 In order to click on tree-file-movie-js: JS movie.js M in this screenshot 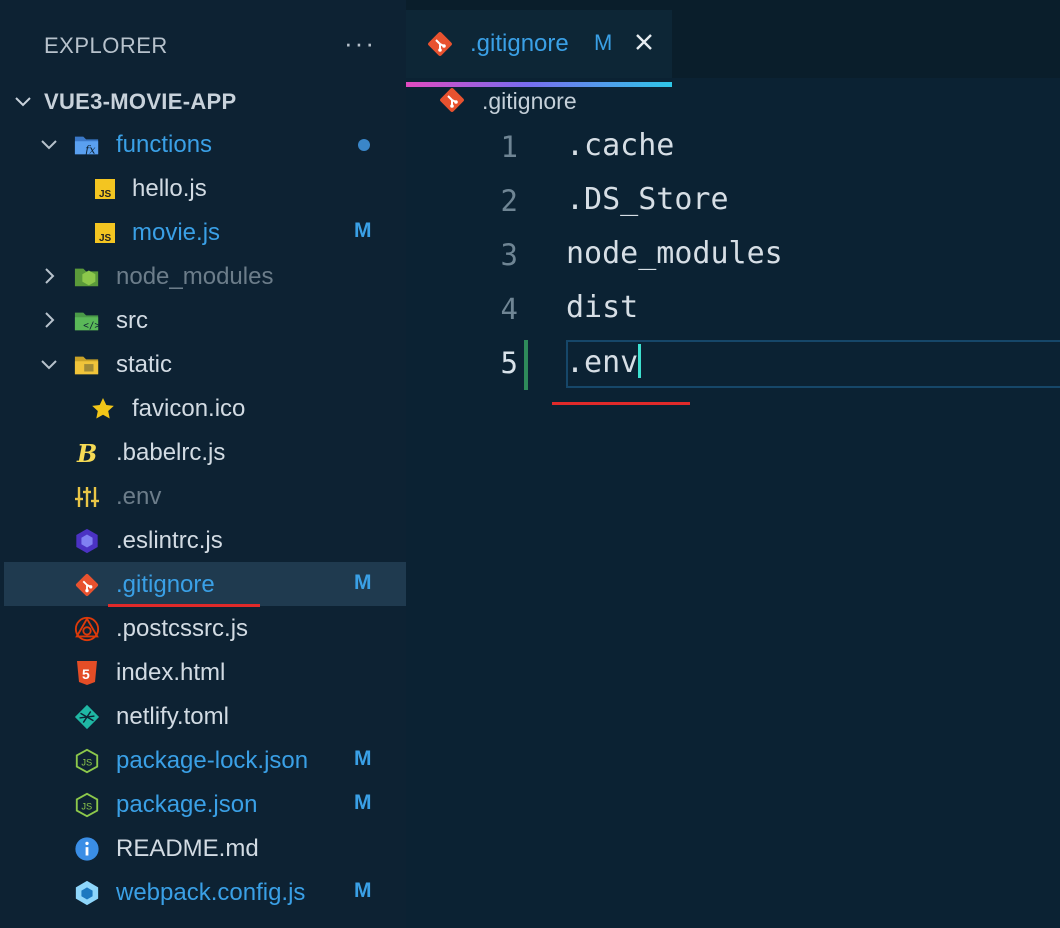, I will do `click(205, 232)`.